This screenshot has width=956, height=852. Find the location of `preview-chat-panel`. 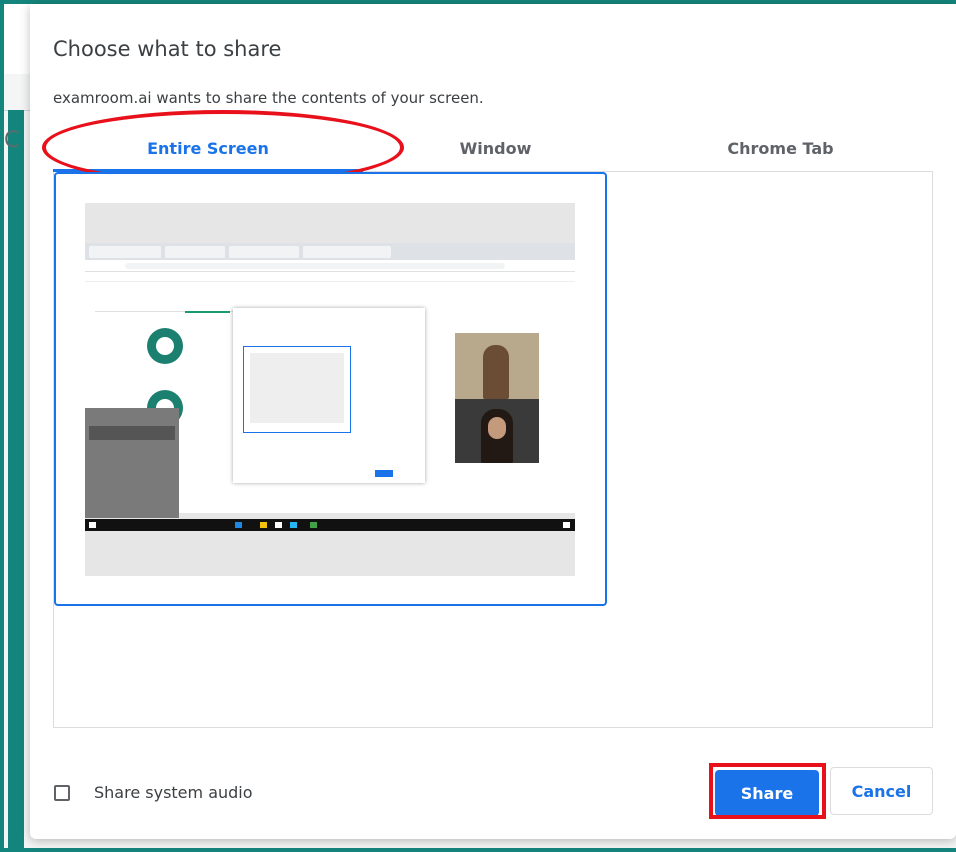

preview-chat-panel is located at coordinates (132, 463).